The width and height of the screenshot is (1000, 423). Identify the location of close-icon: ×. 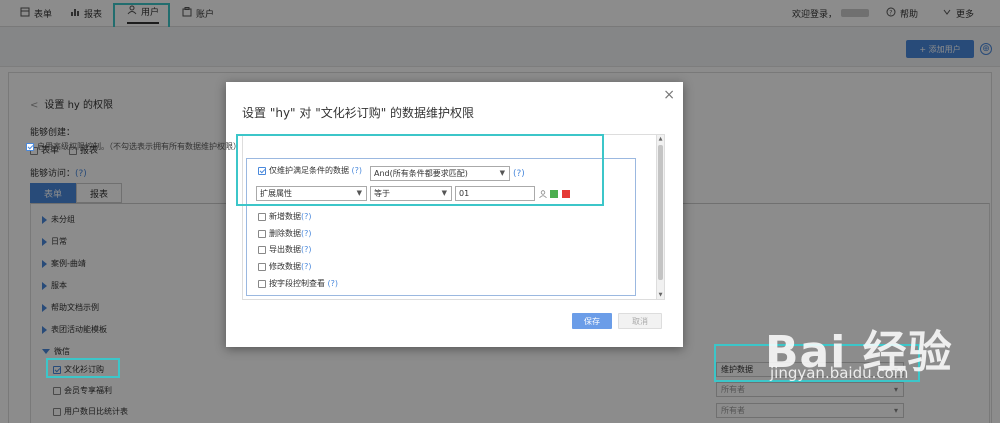
(669, 95).